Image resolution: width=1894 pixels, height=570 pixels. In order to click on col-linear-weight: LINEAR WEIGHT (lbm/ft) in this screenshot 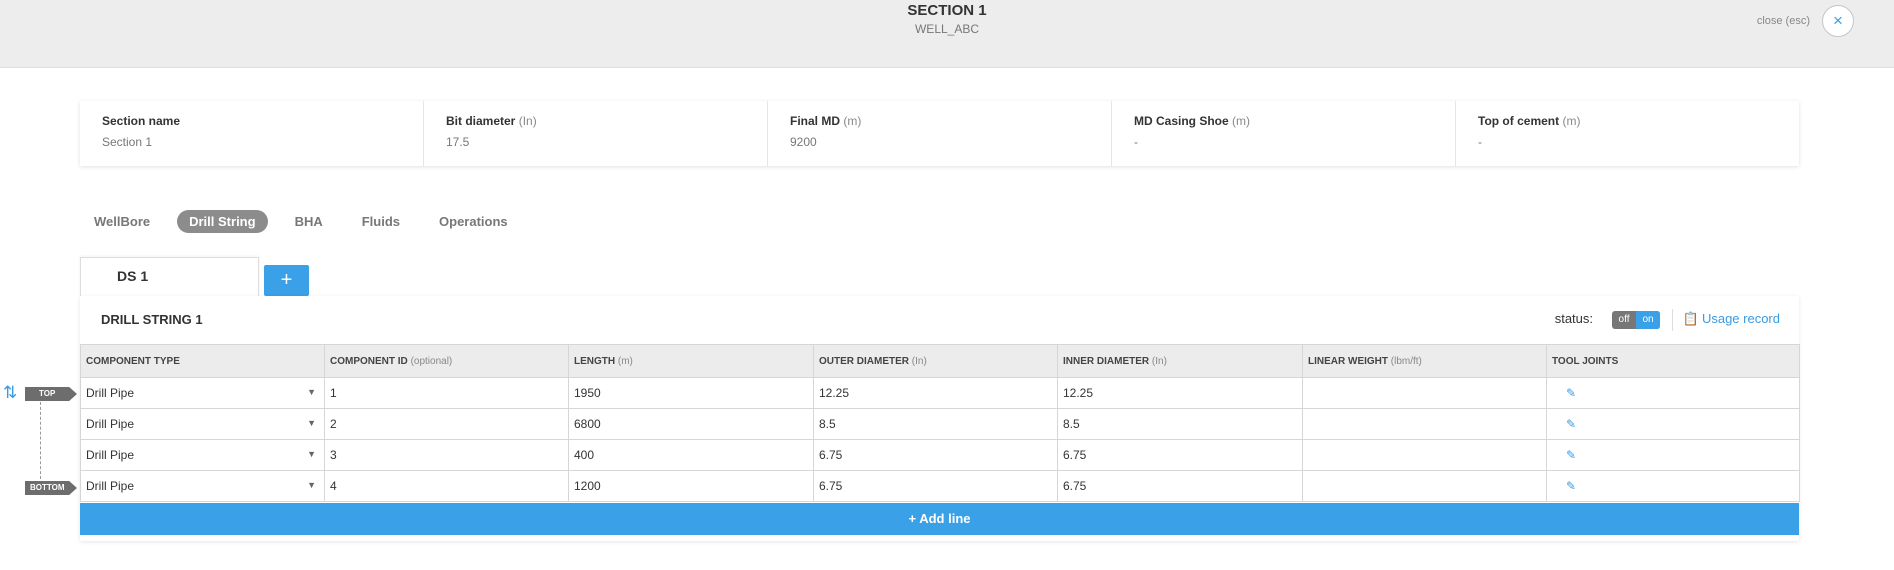, I will do `click(1424, 361)`.